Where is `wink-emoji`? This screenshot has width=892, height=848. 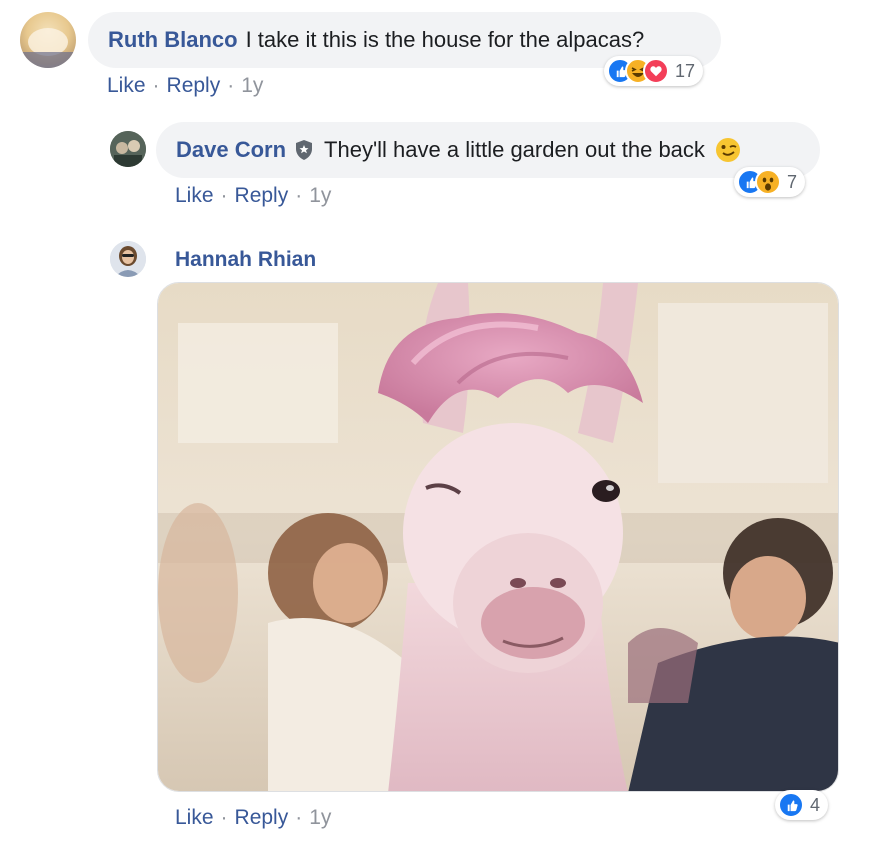 wink-emoji is located at coordinates (728, 150).